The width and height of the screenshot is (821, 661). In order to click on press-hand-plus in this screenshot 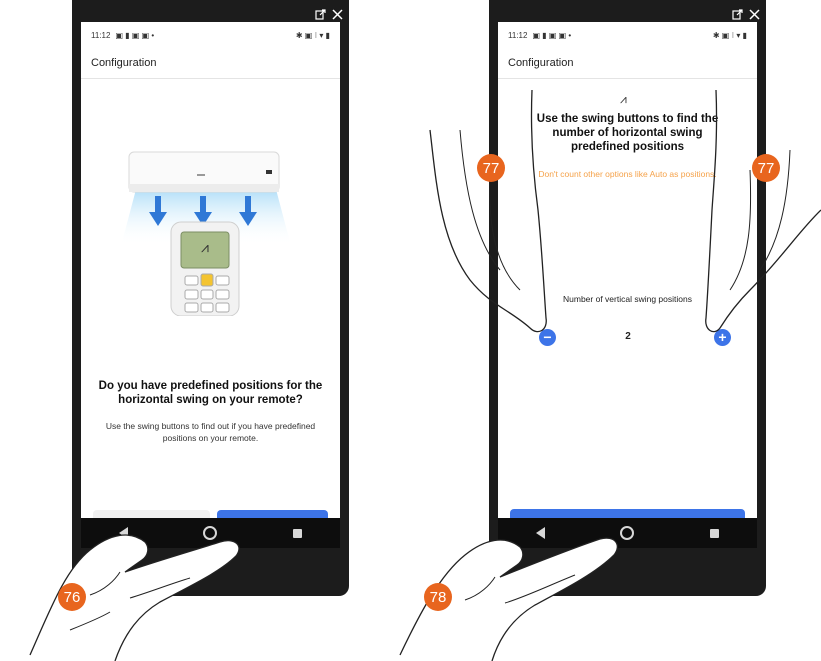, I will do `click(763, 211)`.